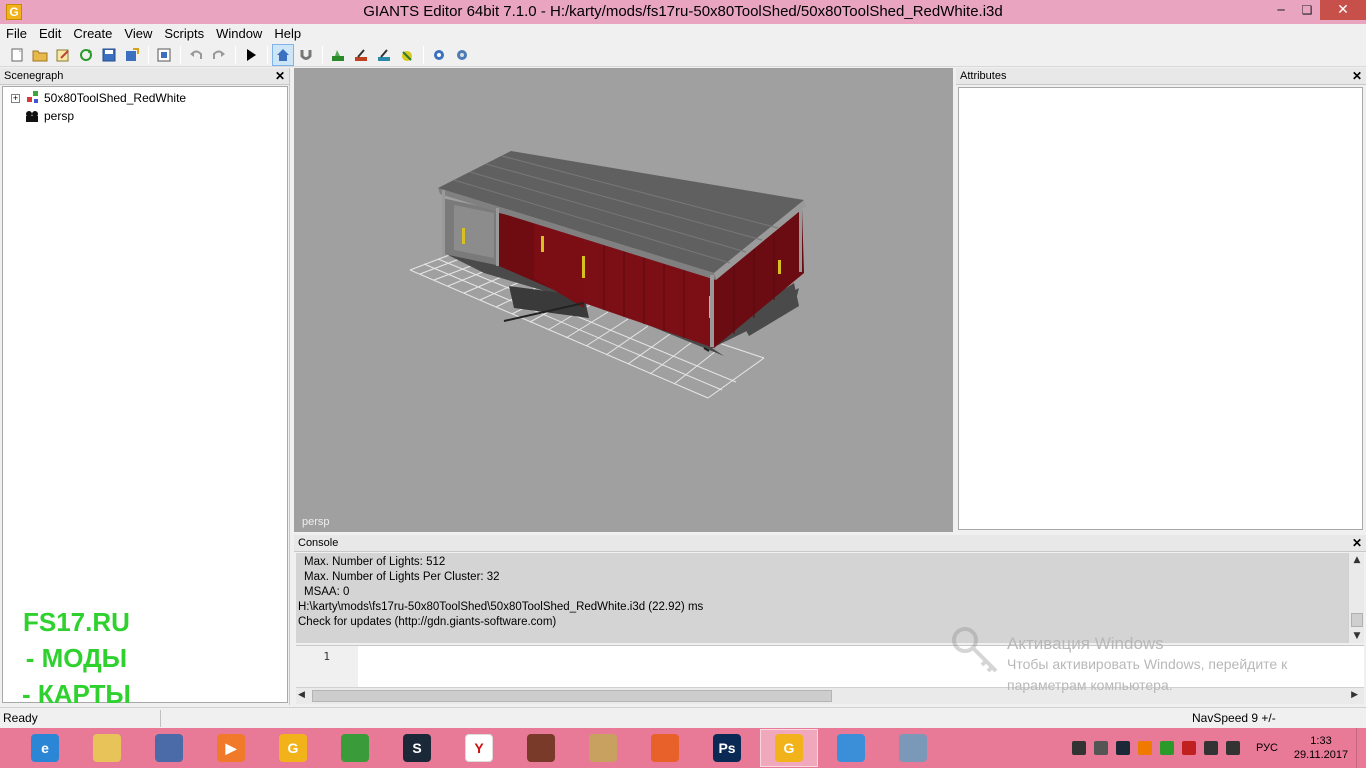  I want to click on security-check-icon, so click(1166, 748).